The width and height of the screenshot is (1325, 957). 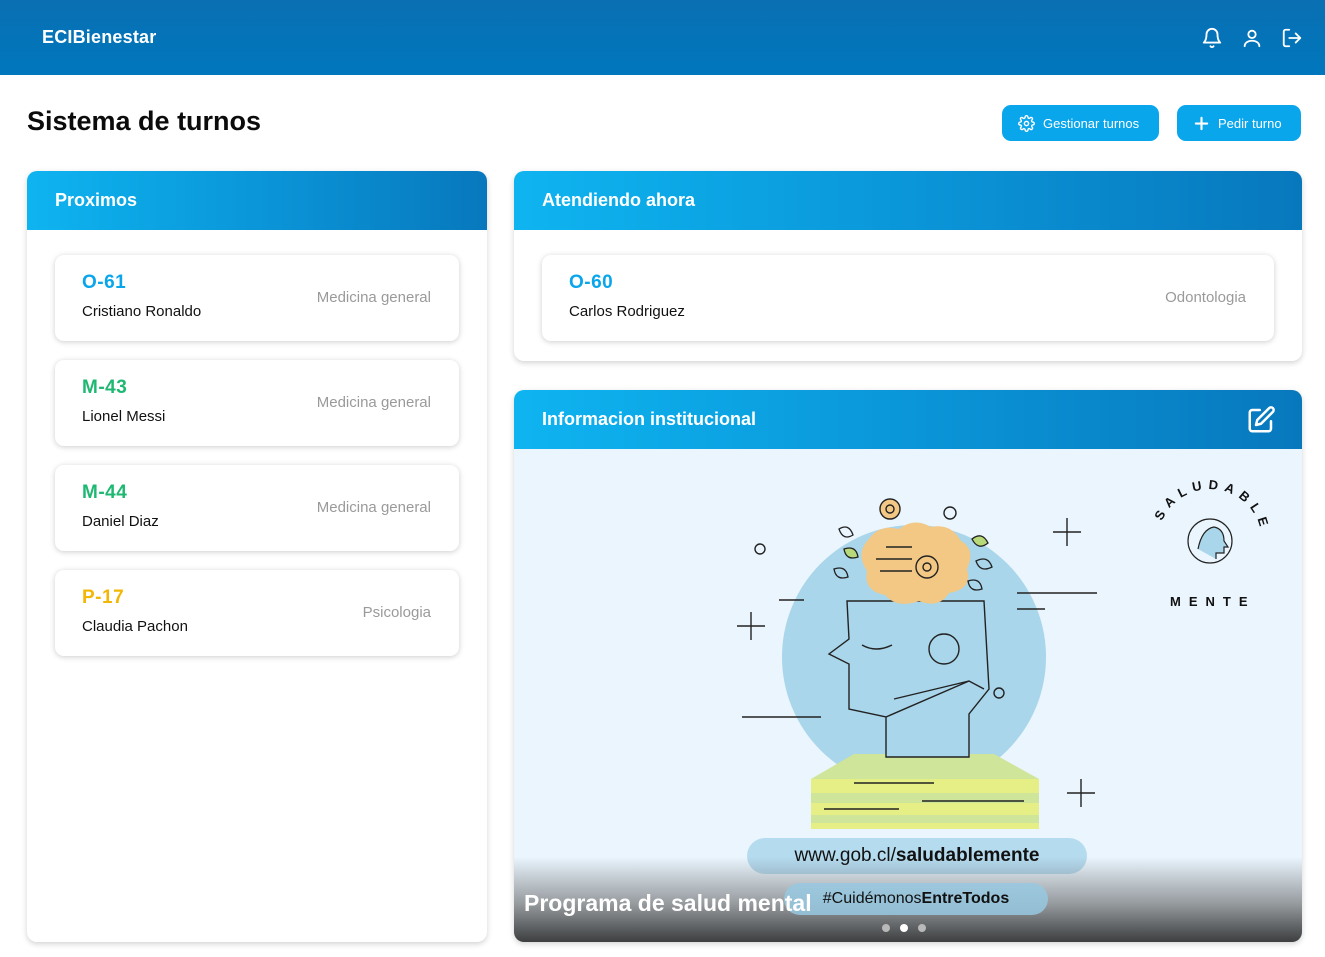 I want to click on carousel-dot-active, so click(x=904, y=928).